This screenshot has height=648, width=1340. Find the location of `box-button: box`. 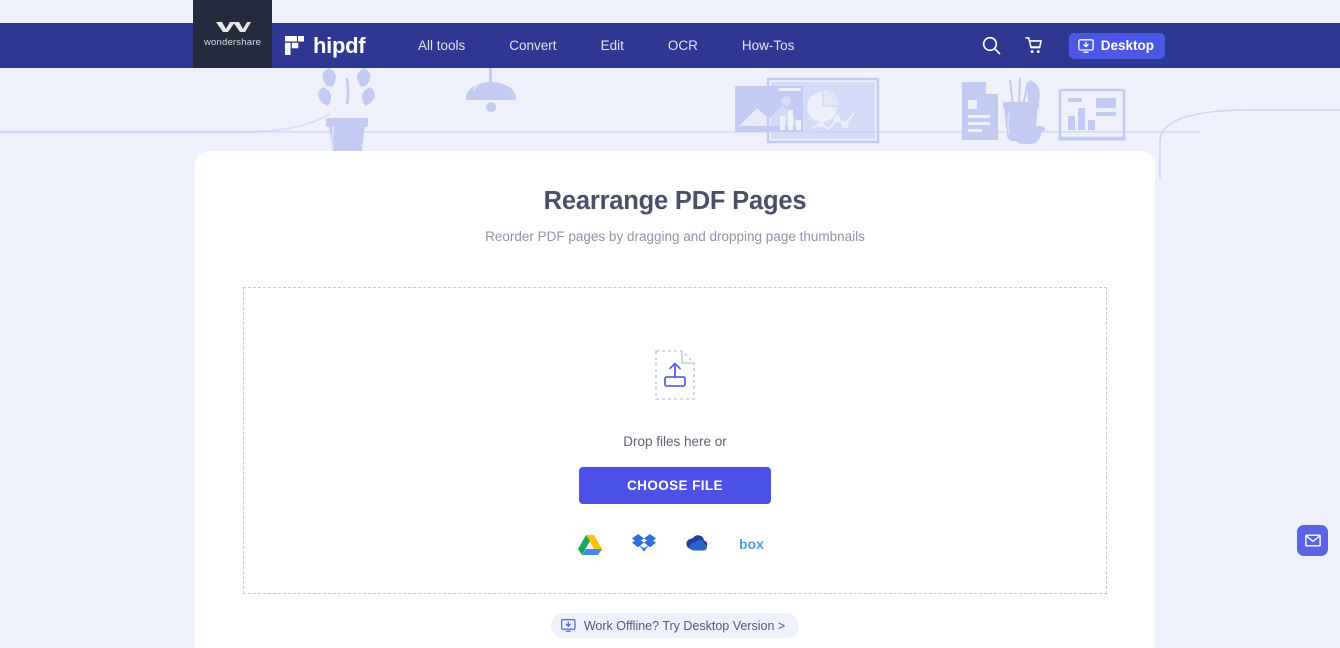

box-button: box is located at coordinates (756, 544).